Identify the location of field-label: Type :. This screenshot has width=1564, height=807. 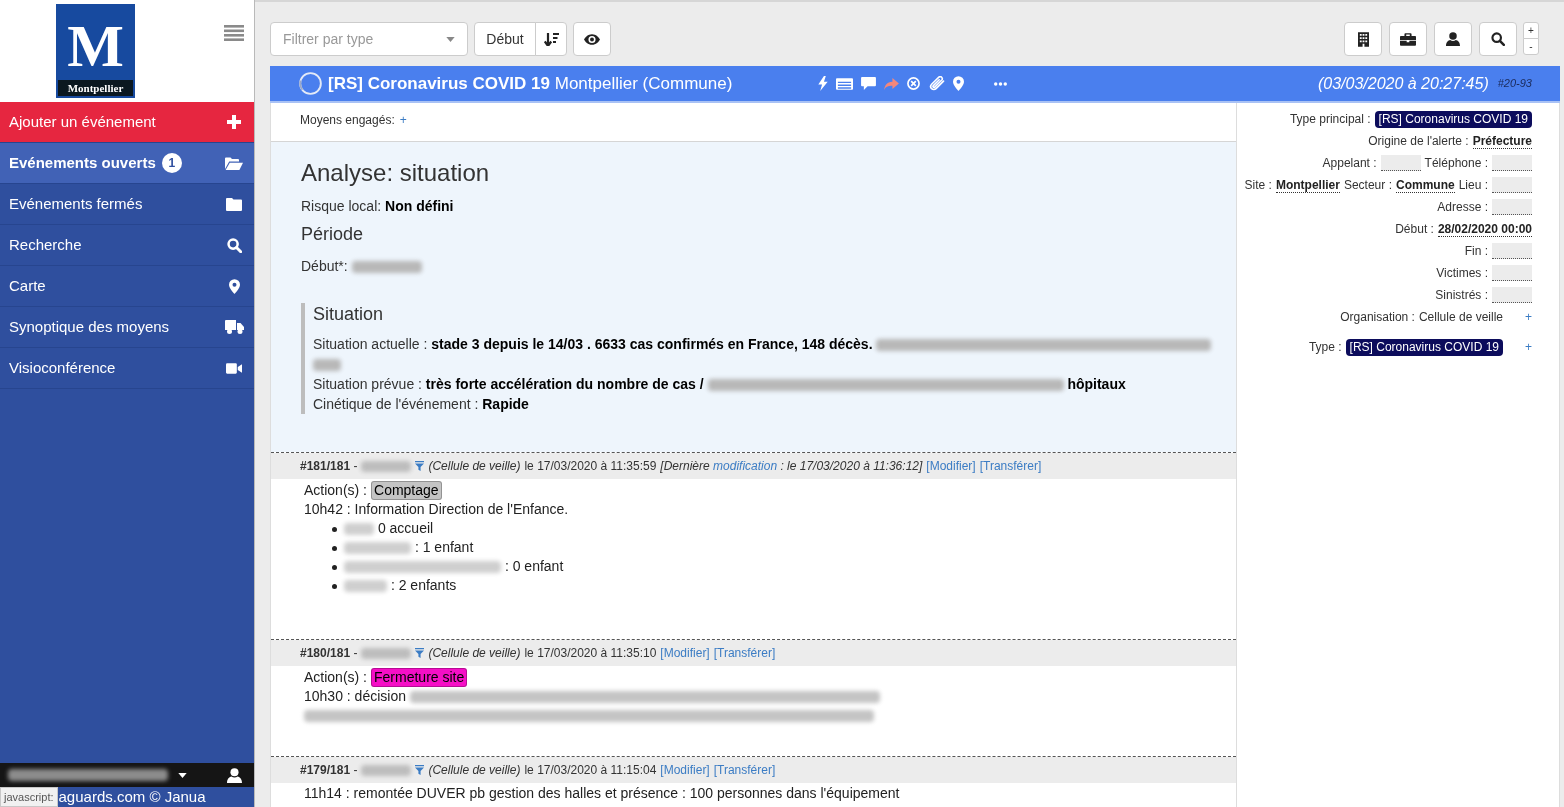
(1325, 347).